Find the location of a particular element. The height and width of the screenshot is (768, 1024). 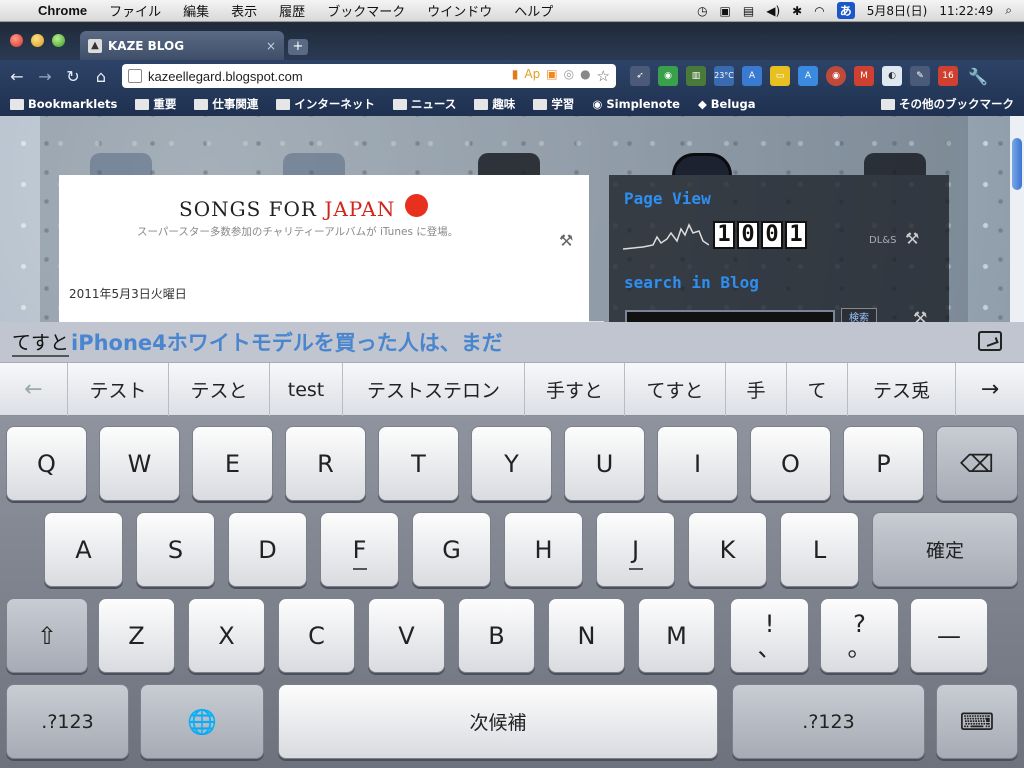

key-v: V is located at coordinates (406, 635).